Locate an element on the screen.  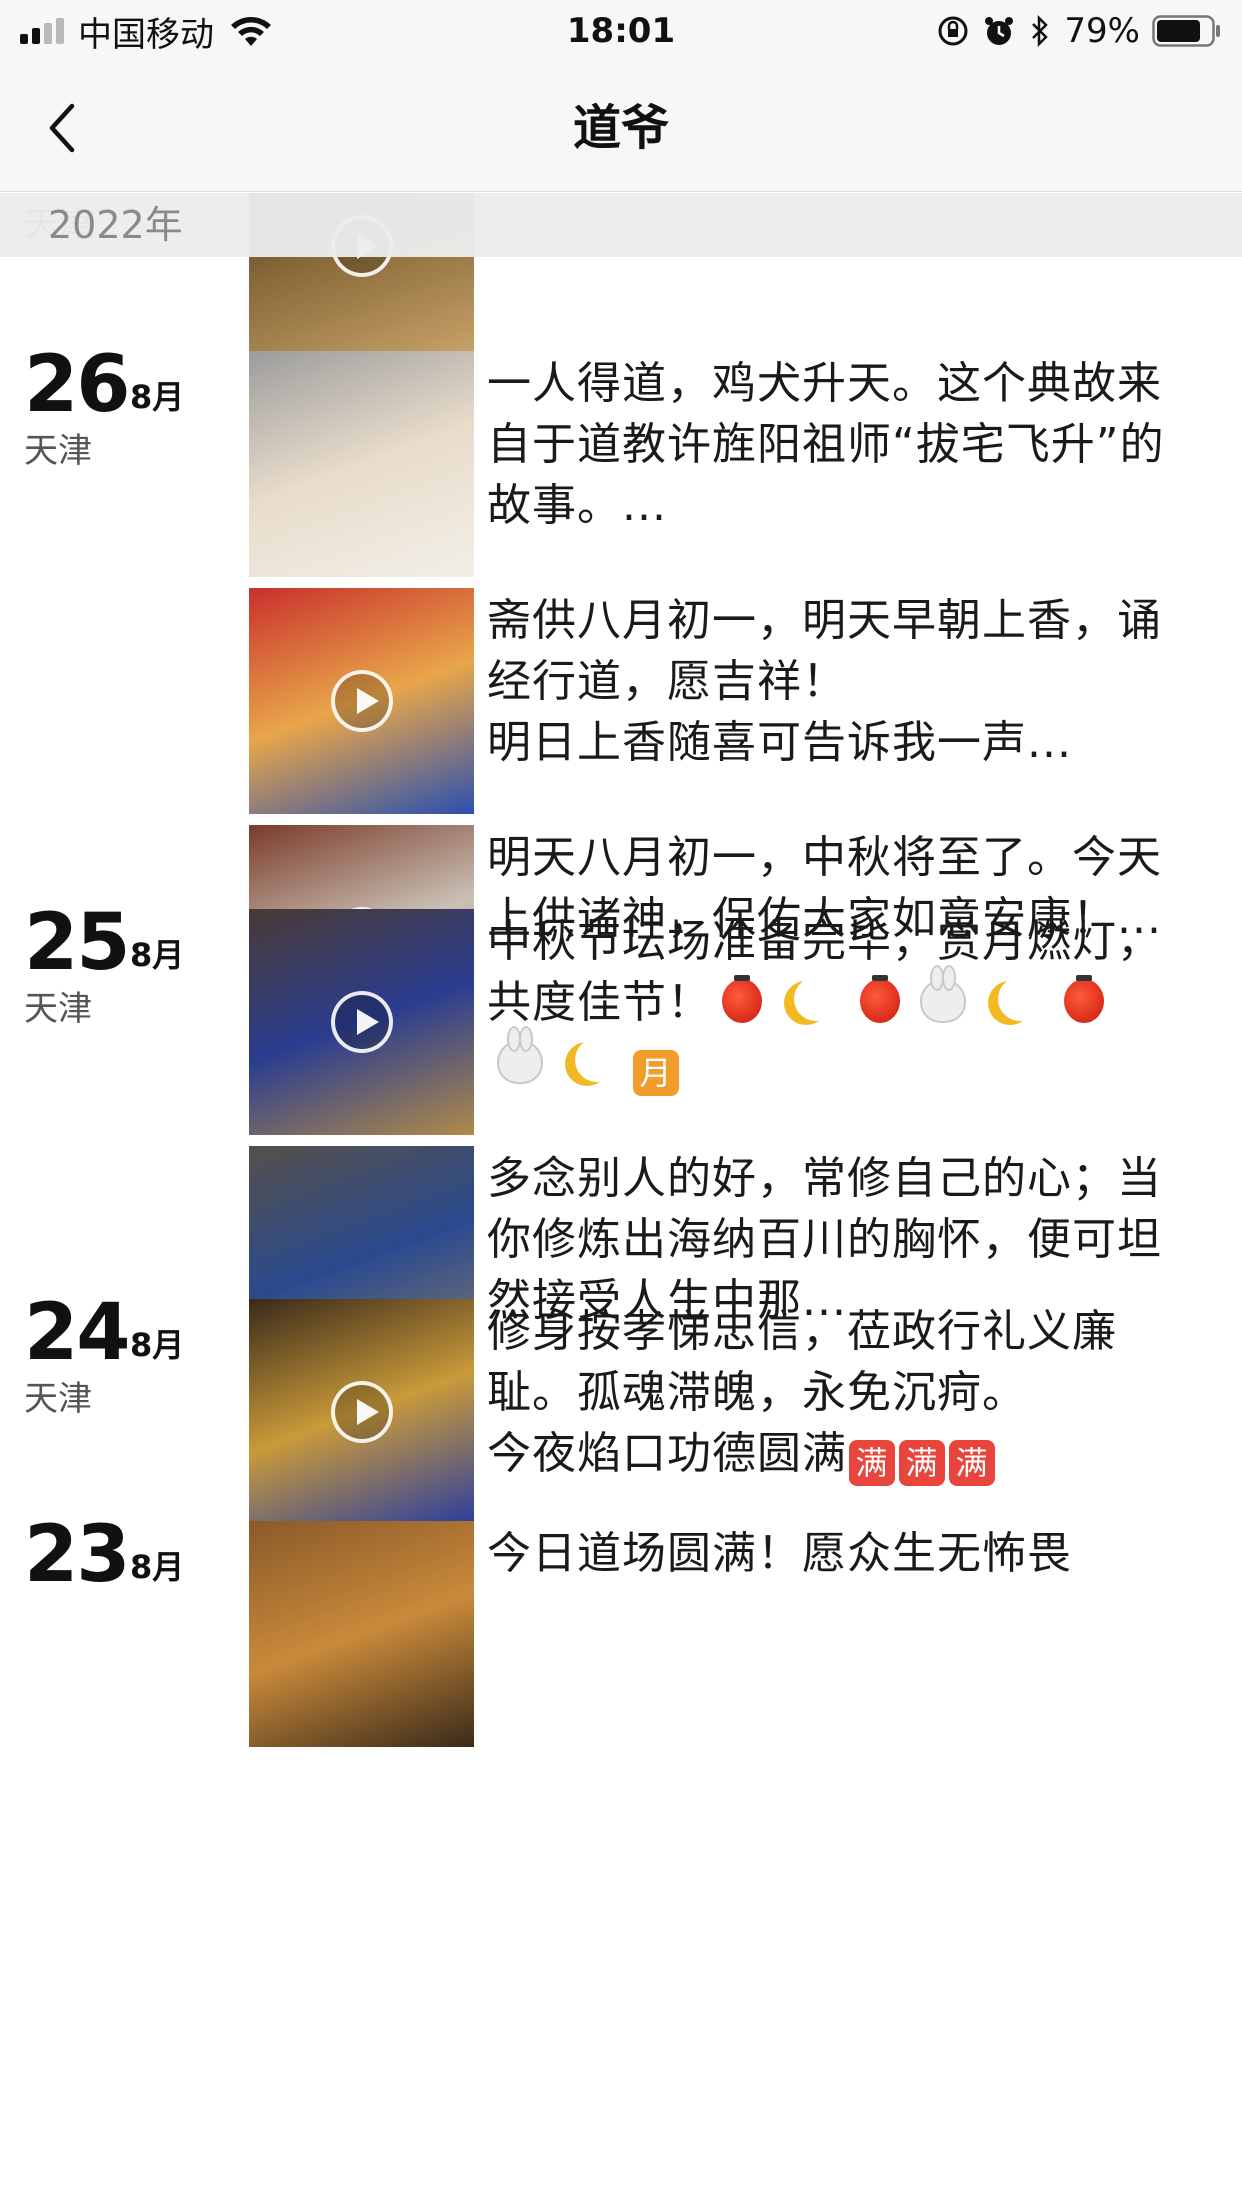
post-text: 修身按孝悌忠信，莅政行礼义廉耻。孤魂滞魄，永免沉疴。 今夜焰口功德圆满满满满 is located at coordinates (827, 1393).